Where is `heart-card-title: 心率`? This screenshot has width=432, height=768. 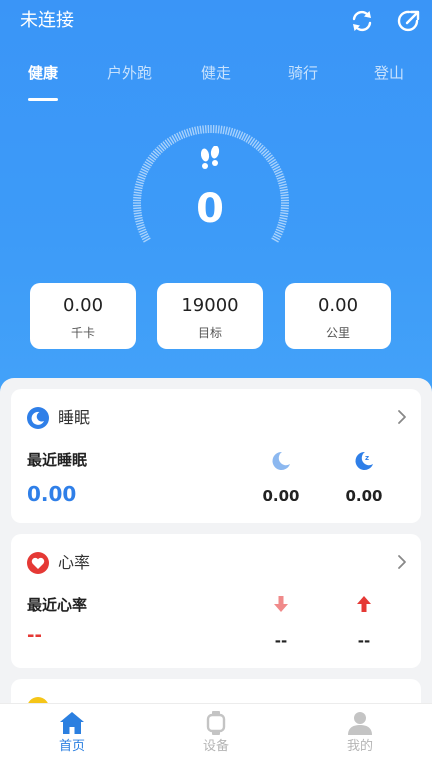
heart-card-title: 心率 is located at coordinates (74, 562).